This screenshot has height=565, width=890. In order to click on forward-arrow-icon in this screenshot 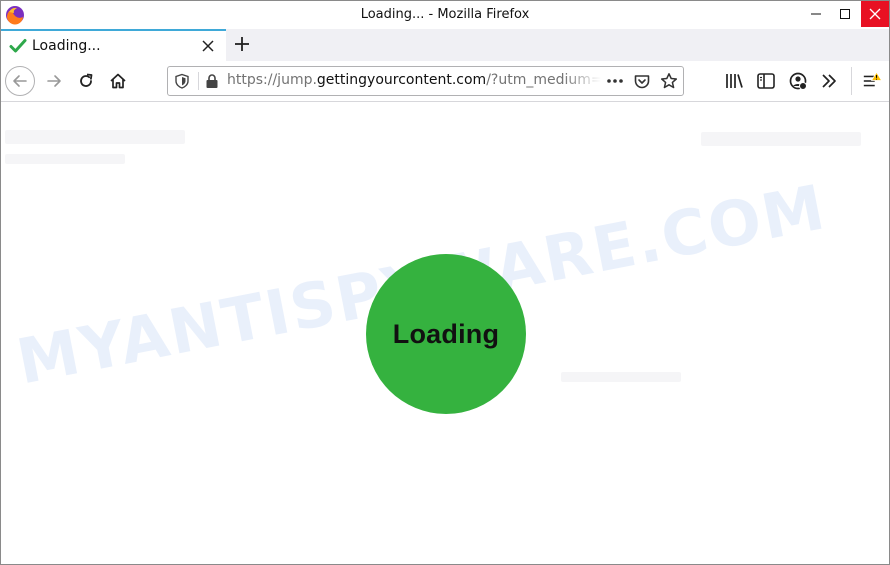, I will do `click(54, 81)`.